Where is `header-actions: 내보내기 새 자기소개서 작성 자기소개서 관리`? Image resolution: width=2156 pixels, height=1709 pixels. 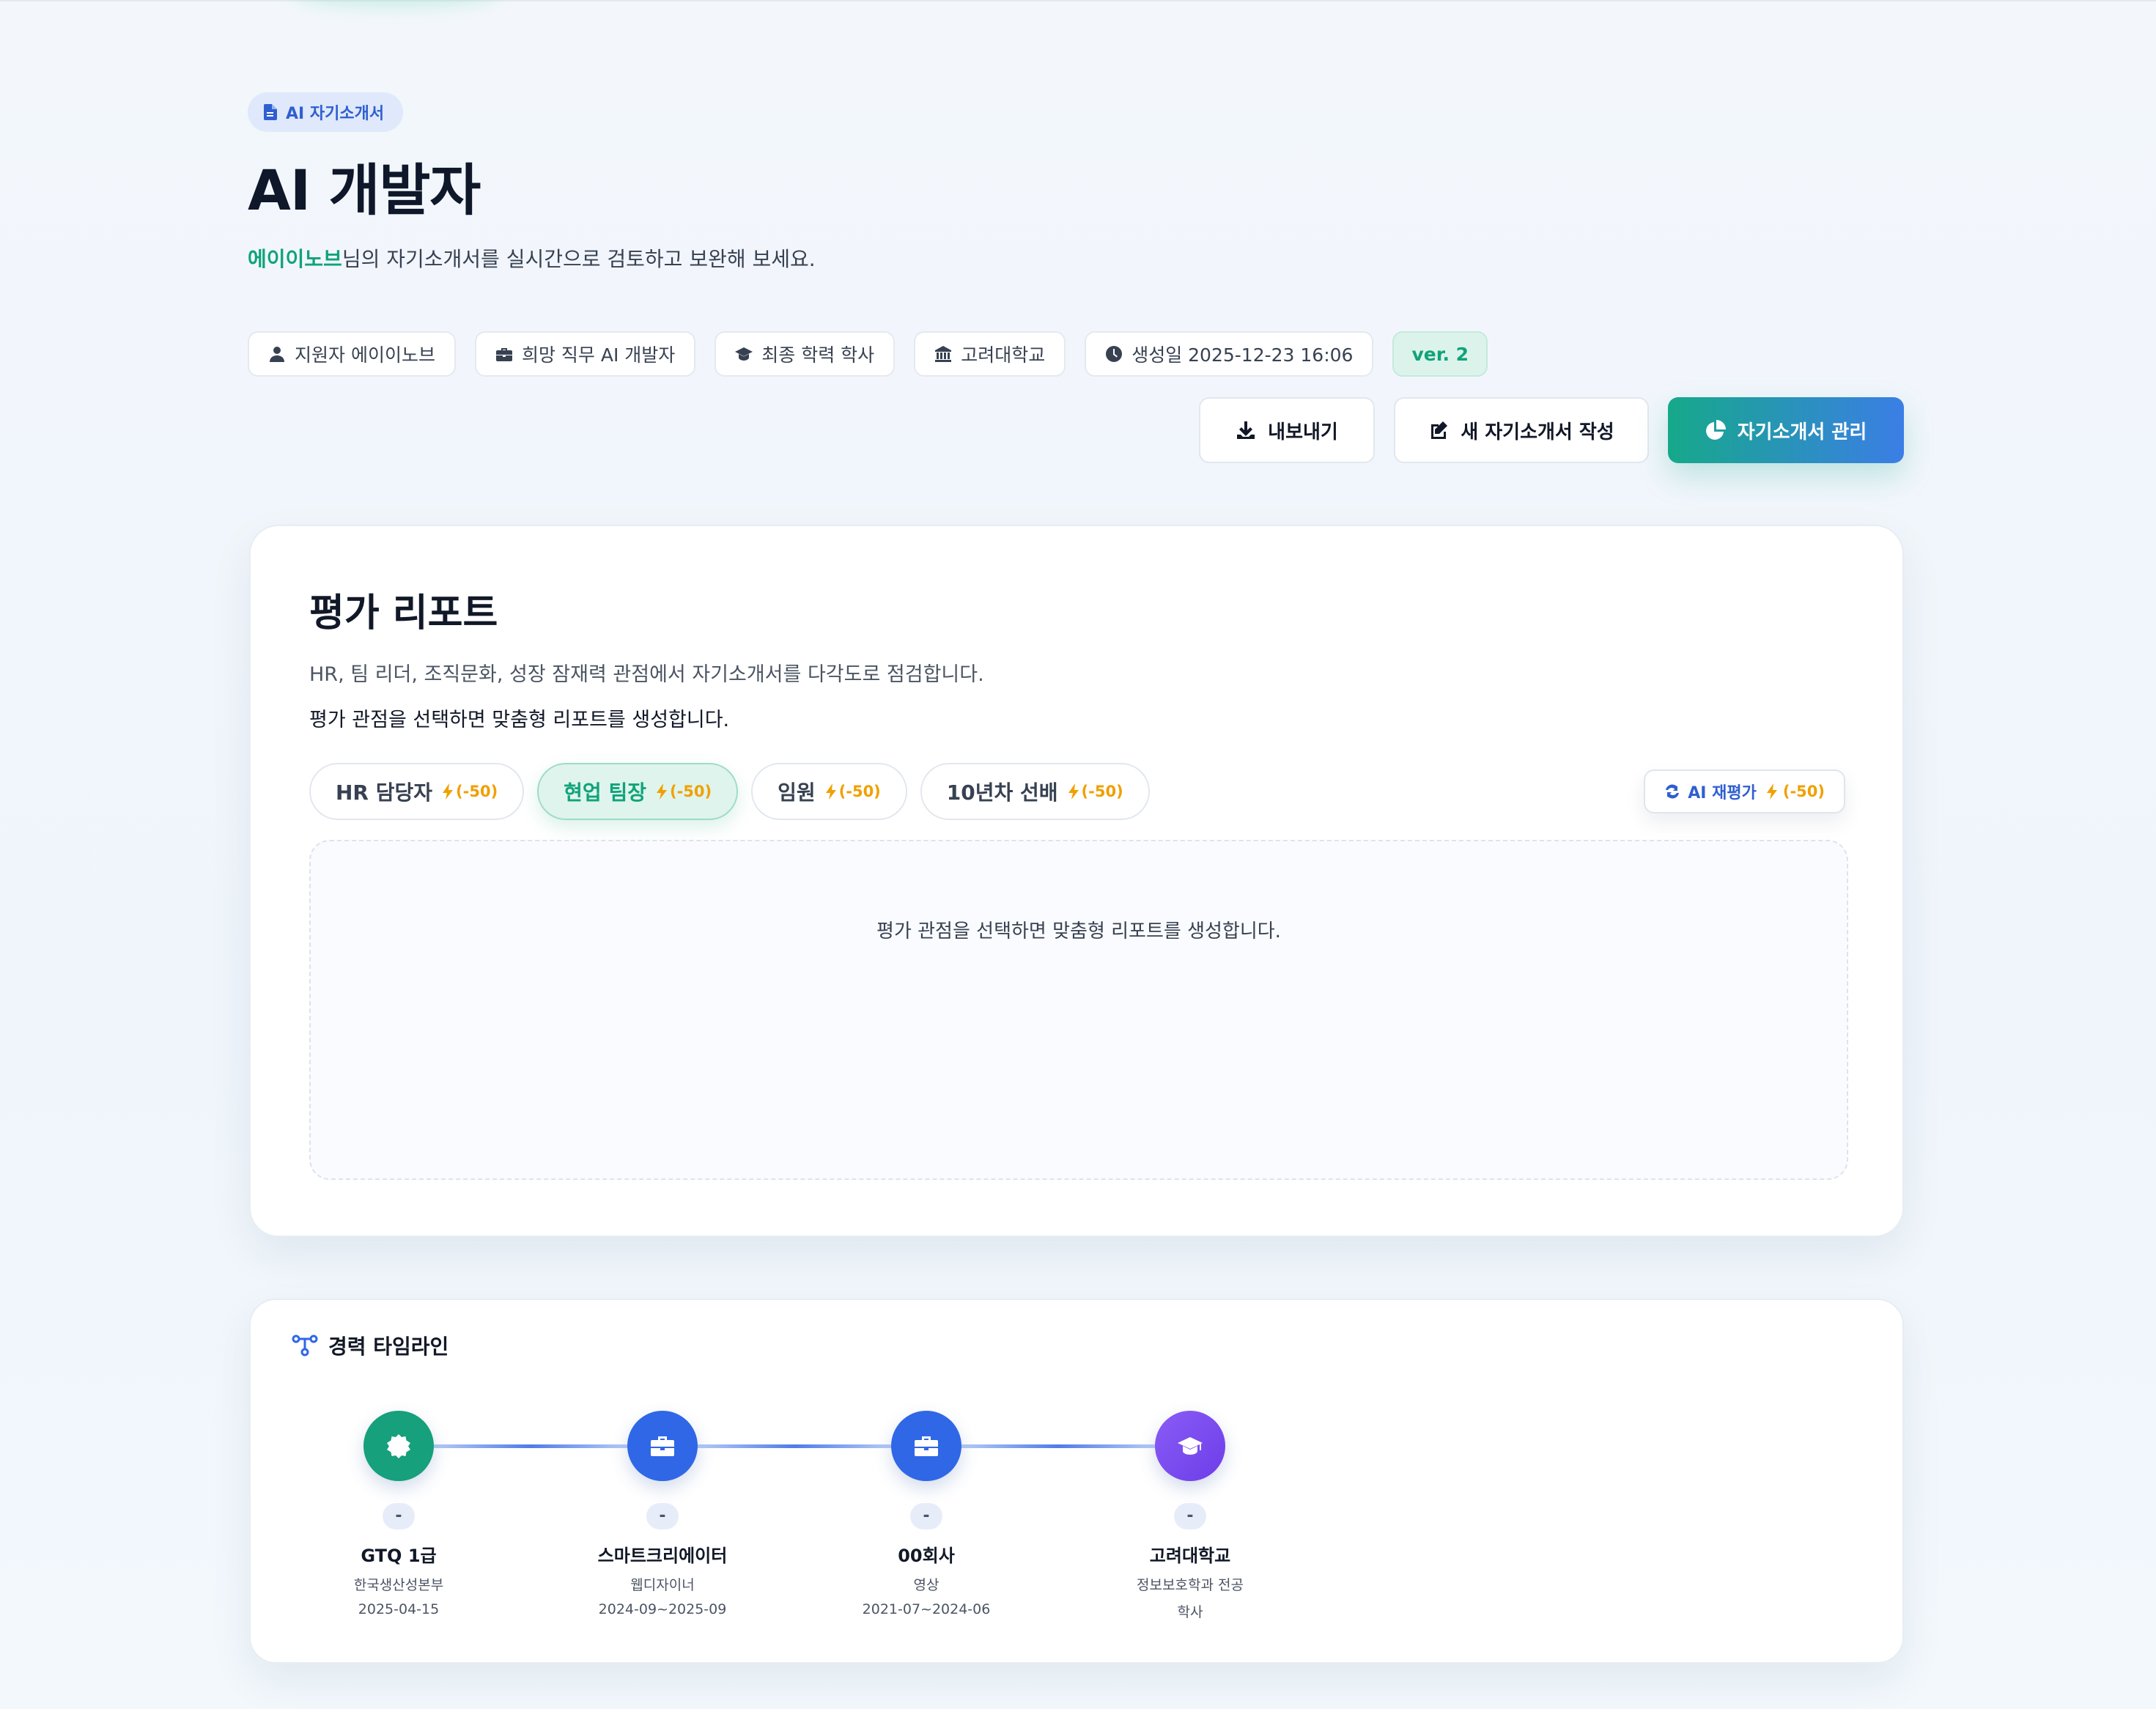 header-actions: 내보내기 새 자기소개서 작성 자기소개서 관리 is located at coordinates (1551, 430).